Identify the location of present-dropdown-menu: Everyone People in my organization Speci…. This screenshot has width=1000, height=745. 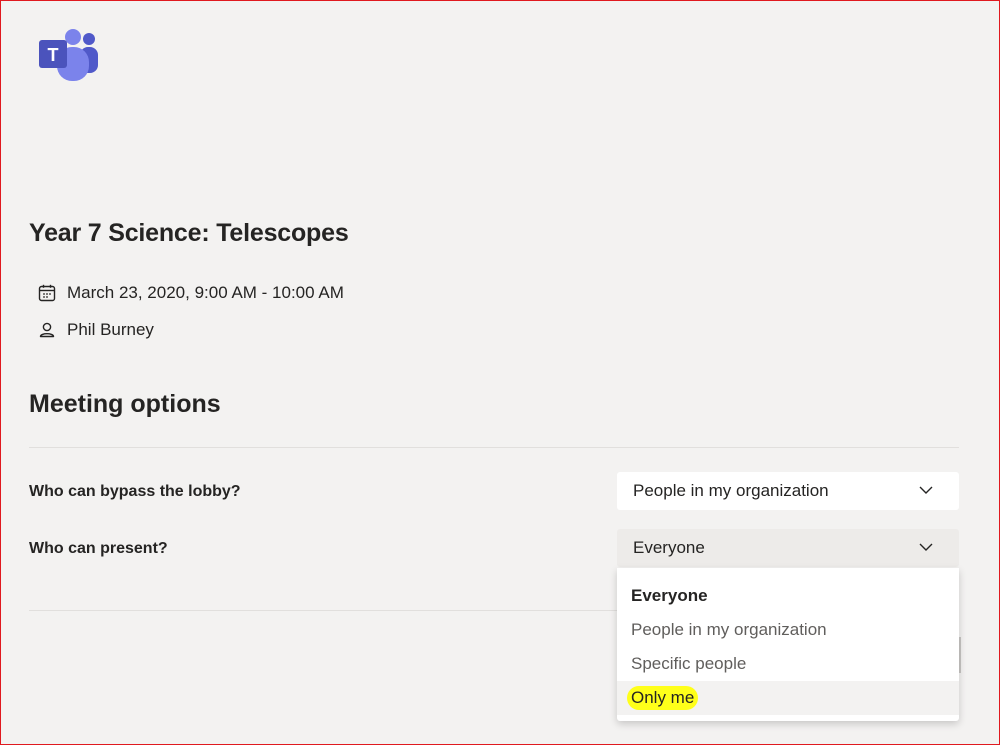
(788, 644).